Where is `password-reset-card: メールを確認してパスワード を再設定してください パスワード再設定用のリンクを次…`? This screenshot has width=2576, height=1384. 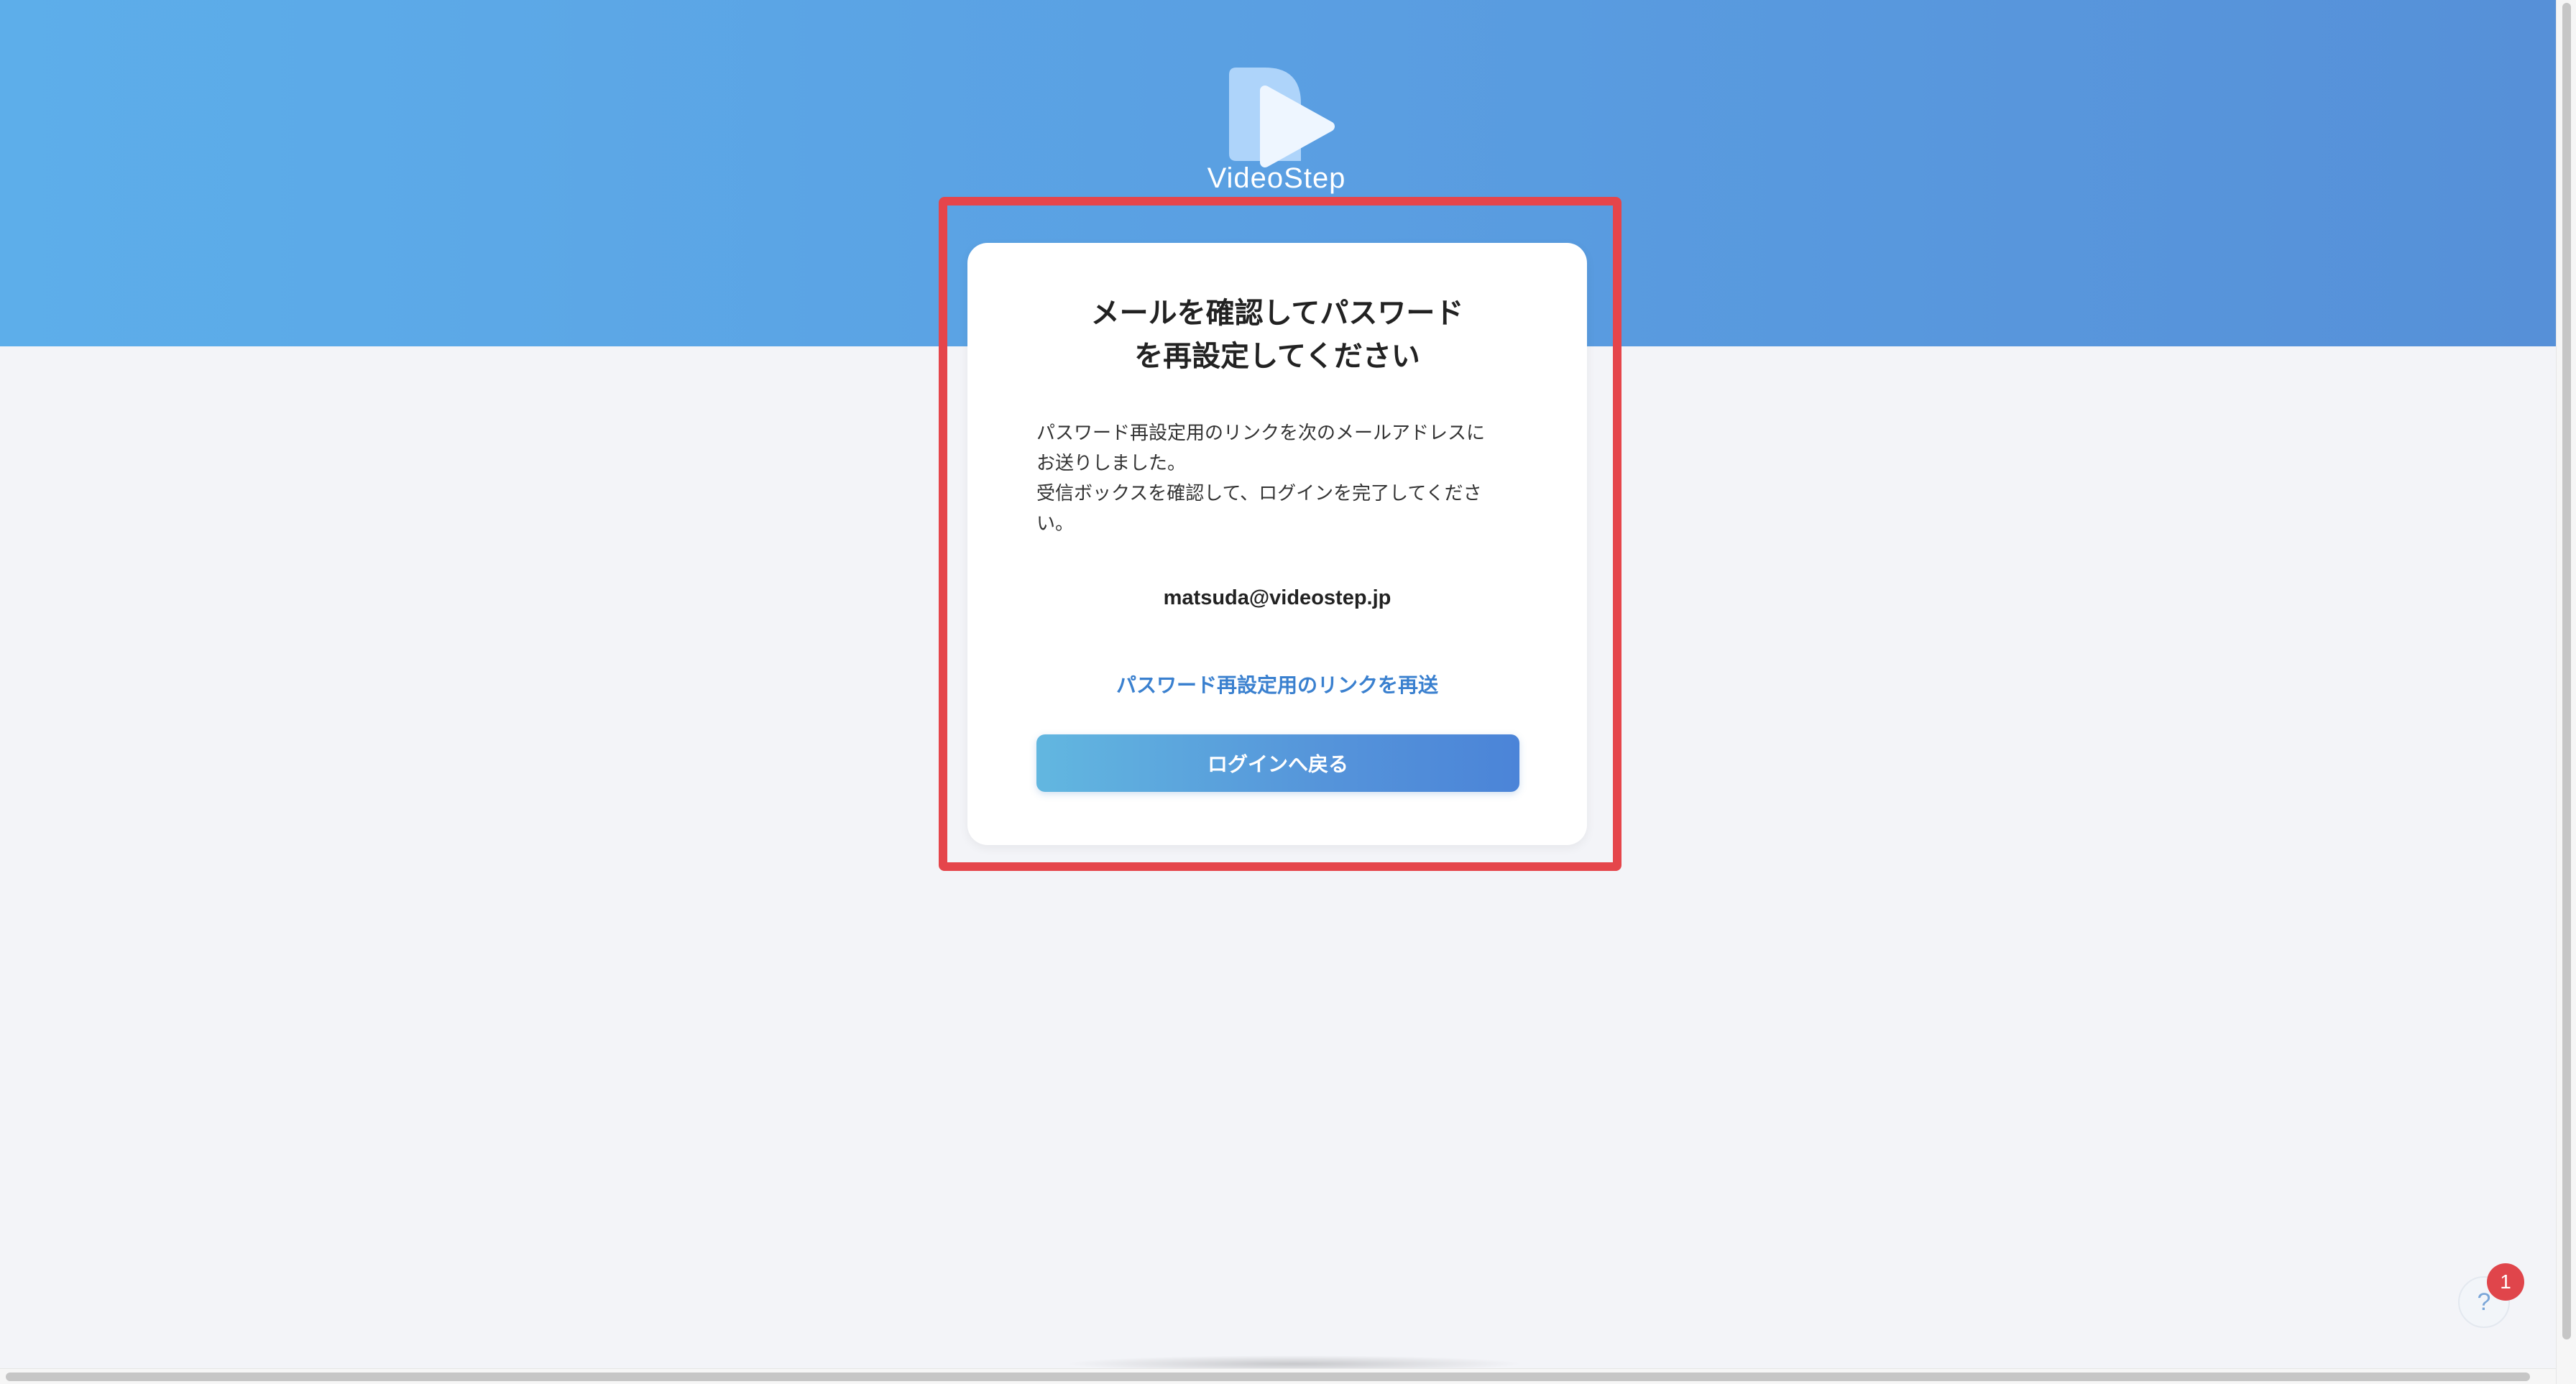 password-reset-card: メールを確認してパスワード を再設定してください パスワード再設定用のリンクを次… is located at coordinates (1277, 544).